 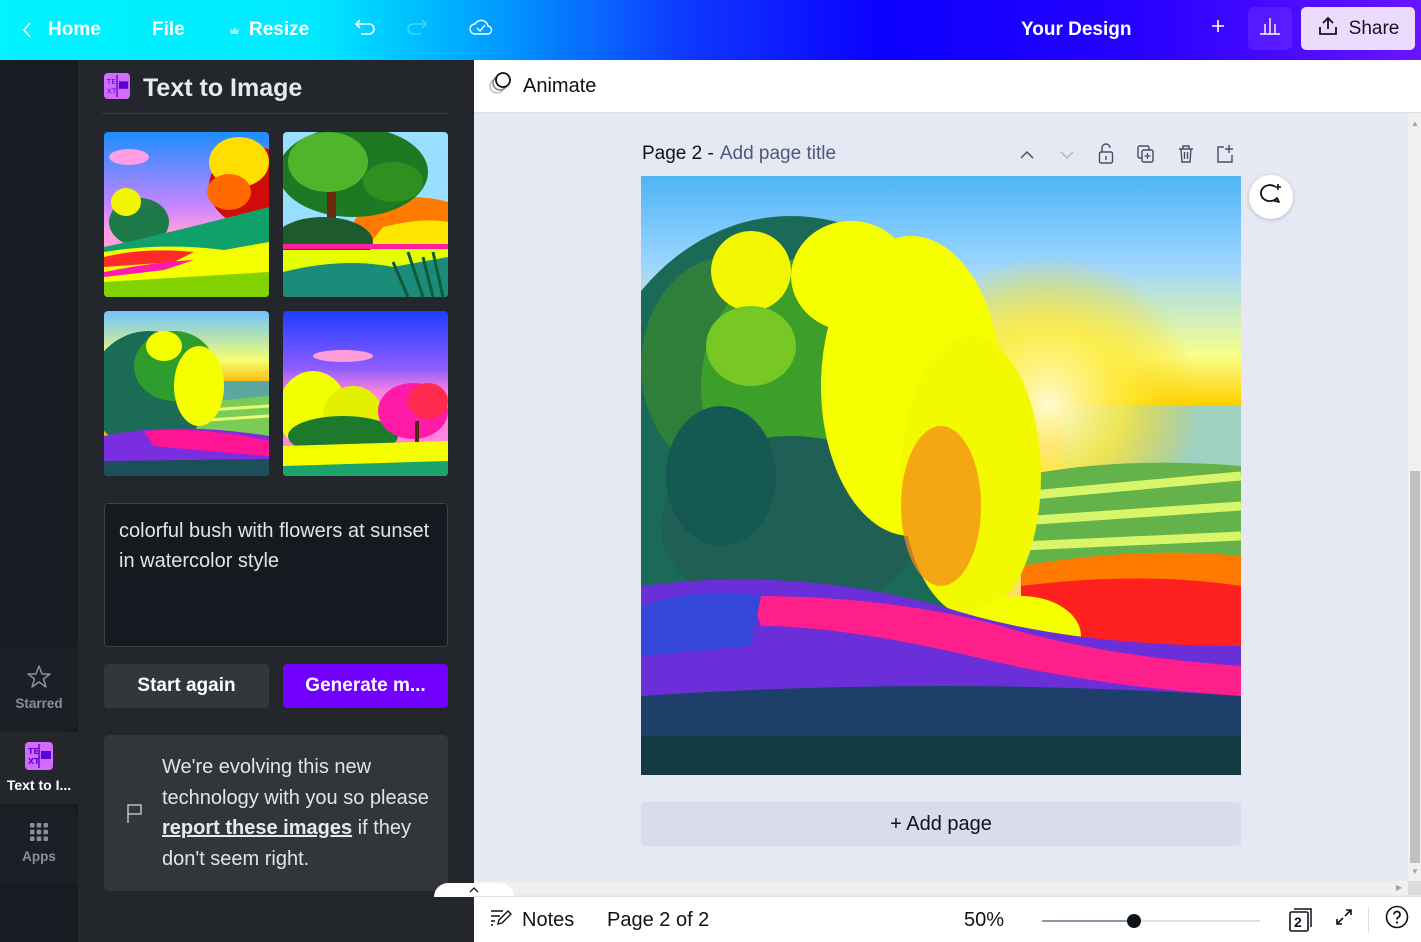 I want to click on svg-text: XT, so click(x=112, y=90).